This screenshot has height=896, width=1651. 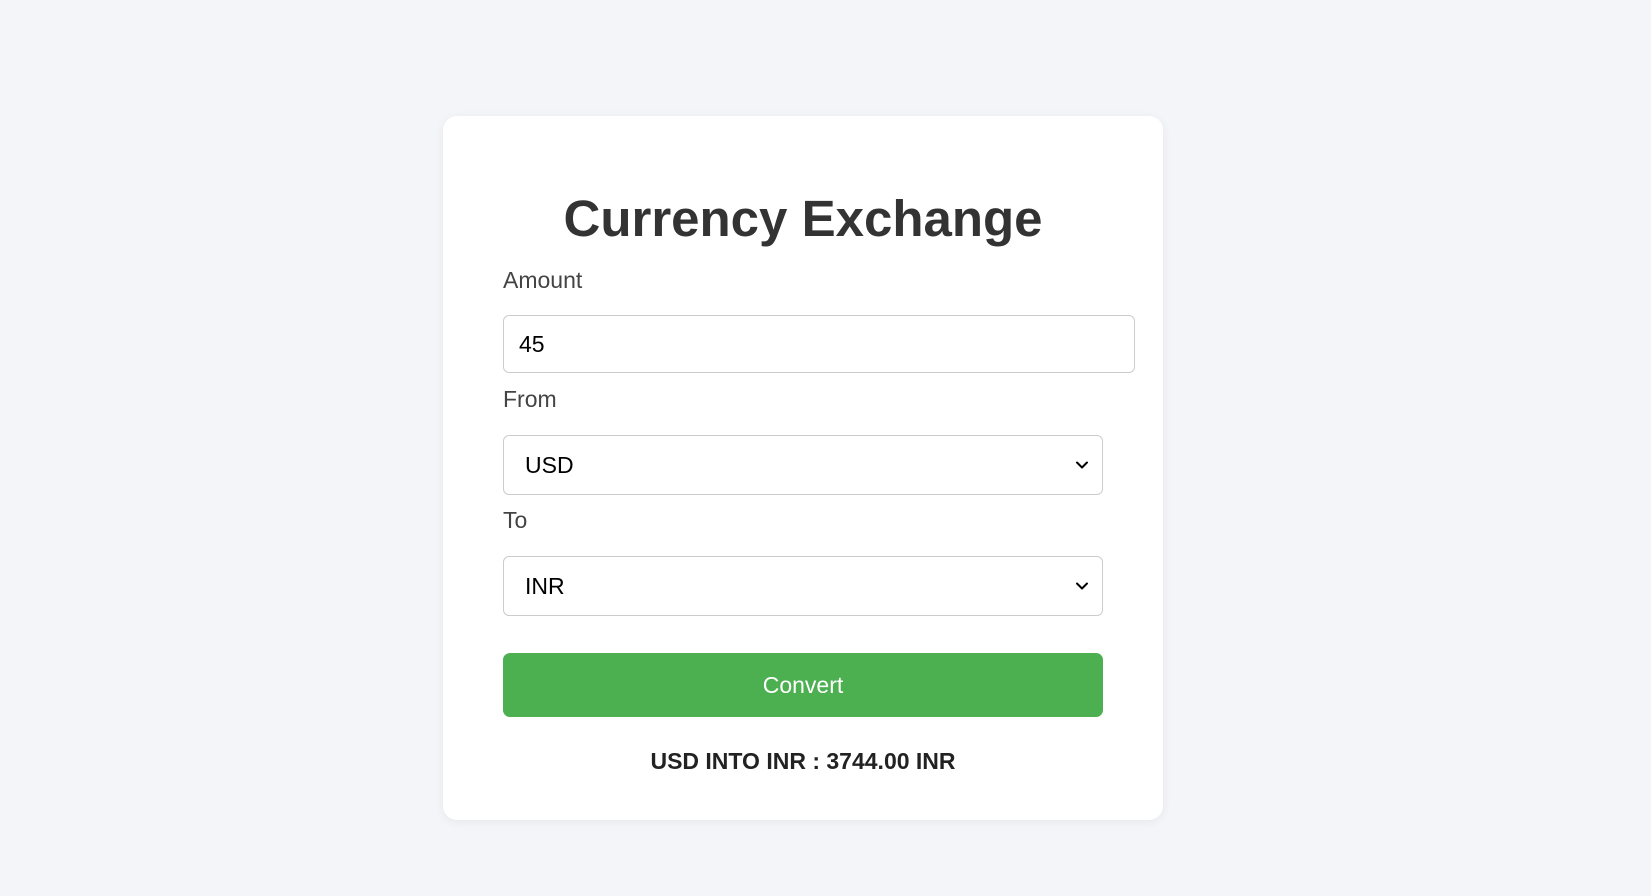 What do you see at coordinates (543, 280) in the screenshot?
I see `amount-label: Amount` at bounding box center [543, 280].